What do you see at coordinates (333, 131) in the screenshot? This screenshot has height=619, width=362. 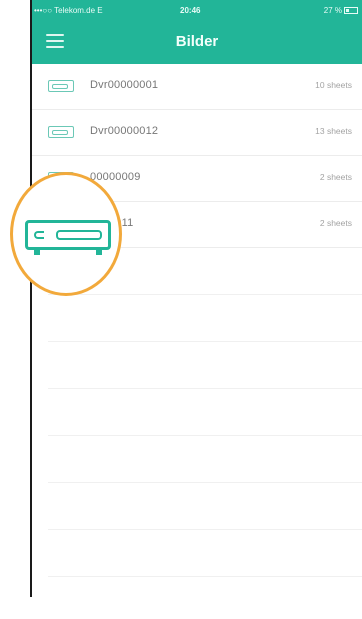 I see `sheet-count: 13 sheets` at bounding box center [333, 131].